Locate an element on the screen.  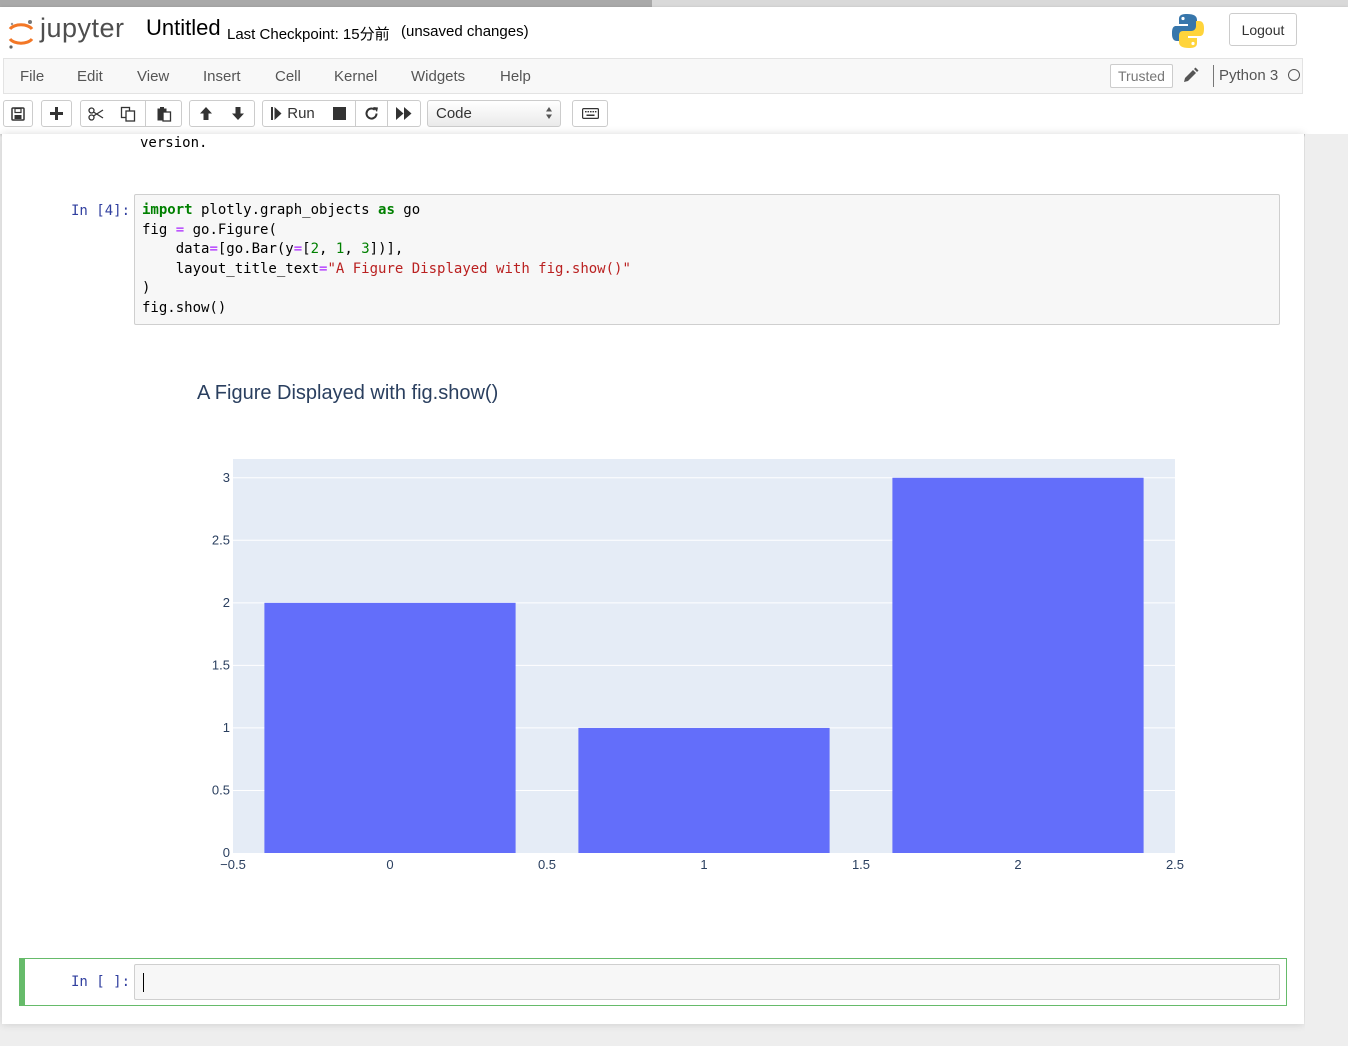
python-logo-icon is located at coordinates (1188, 31).